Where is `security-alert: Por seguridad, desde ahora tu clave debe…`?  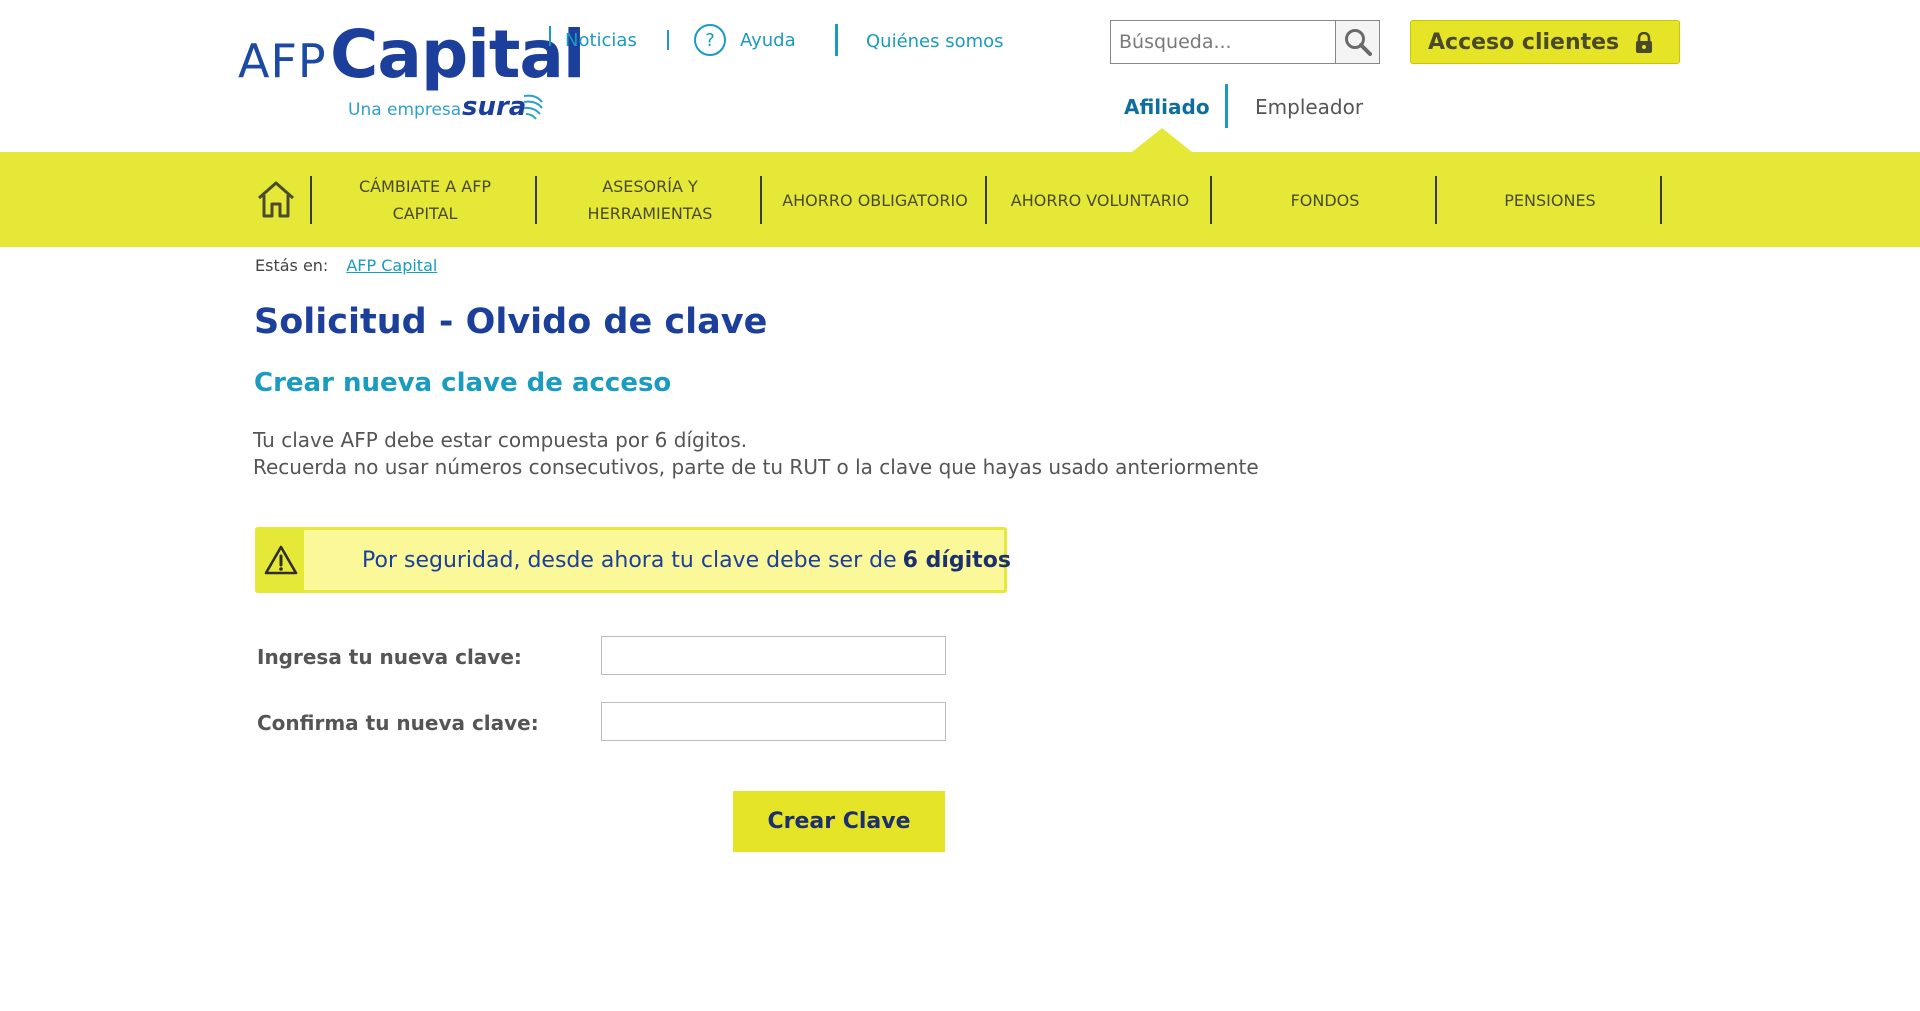 security-alert: Por seguridad, desde ahora tu clave debe… is located at coordinates (633, 560).